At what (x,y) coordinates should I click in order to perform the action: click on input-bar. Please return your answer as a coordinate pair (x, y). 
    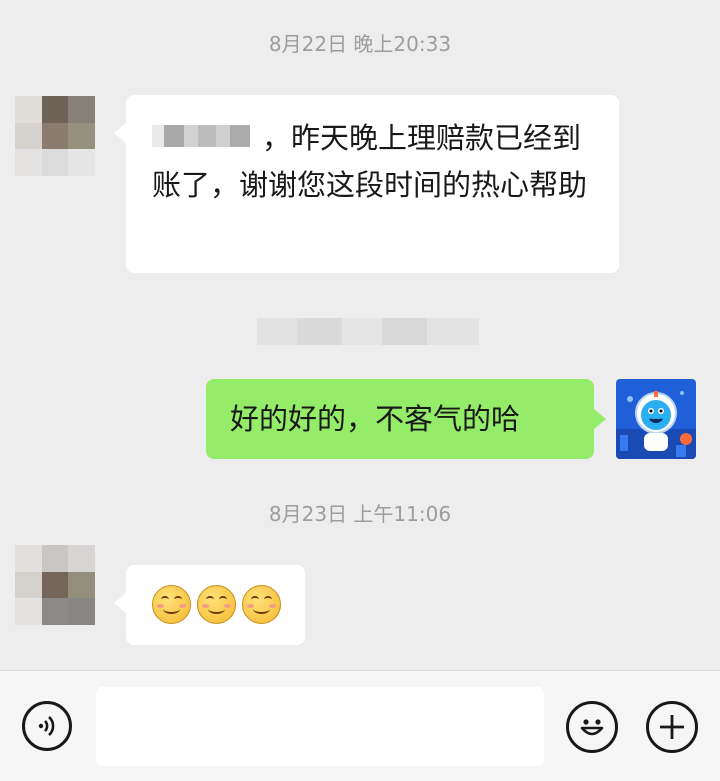
    Looking at the image, I should click on (360, 725).